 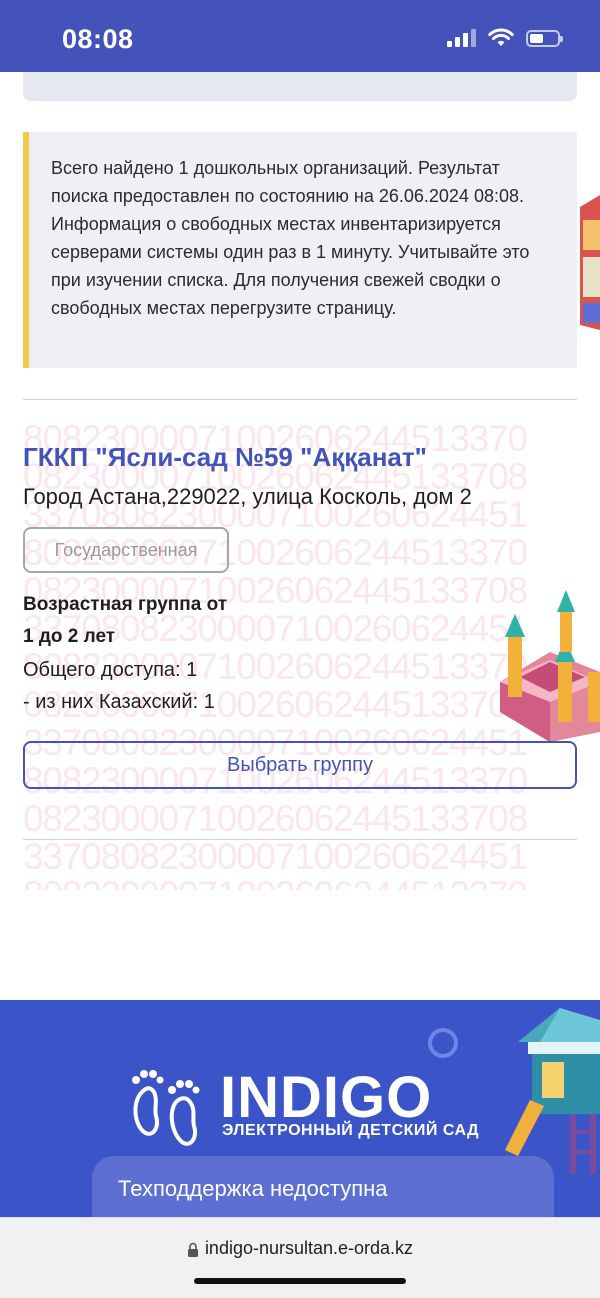 What do you see at coordinates (544, 38) in the screenshot?
I see `battery-icon` at bounding box center [544, 38].